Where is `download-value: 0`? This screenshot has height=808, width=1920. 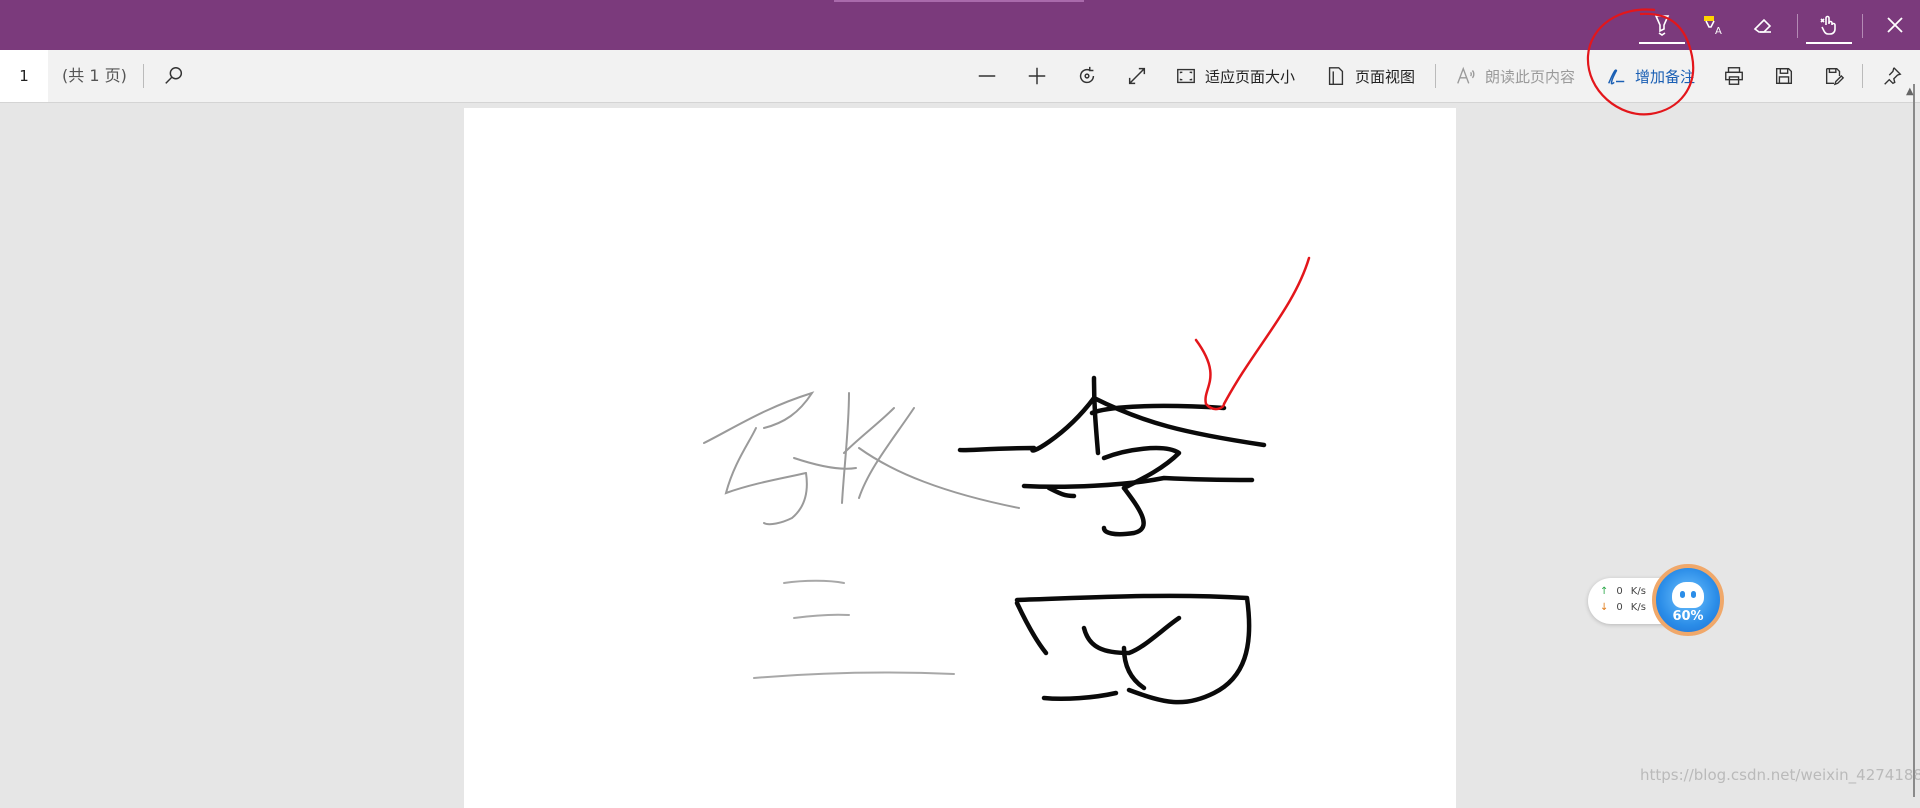 download-value: 0 is located at coordinates (1619, 607).